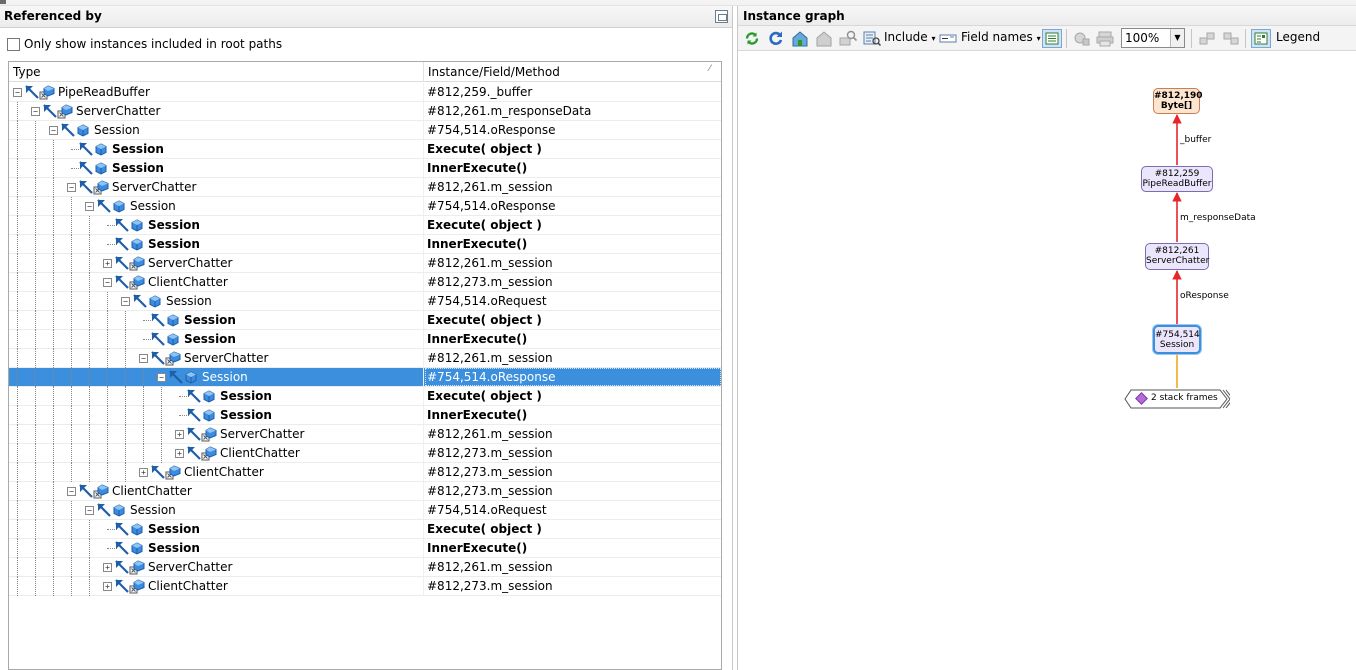  I want to click on node-server-chatter: #812,261 ServerChatter, so click(1177, 256).